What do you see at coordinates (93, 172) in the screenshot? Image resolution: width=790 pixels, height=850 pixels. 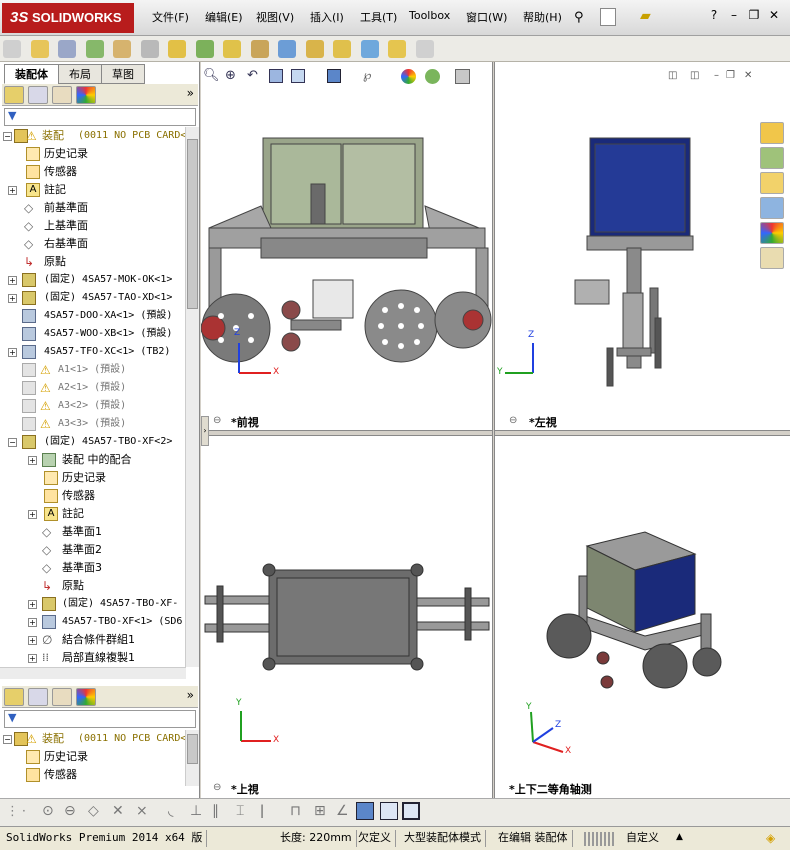 I see `tree-item-sensors: 传感器` at bounding box center [93, 172].